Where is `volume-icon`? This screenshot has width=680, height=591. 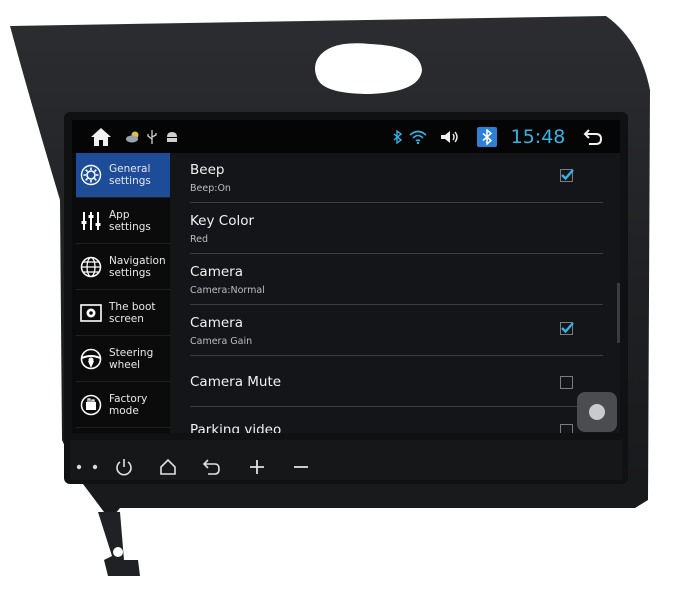 volume-icon is located at coordinates (450, 136).